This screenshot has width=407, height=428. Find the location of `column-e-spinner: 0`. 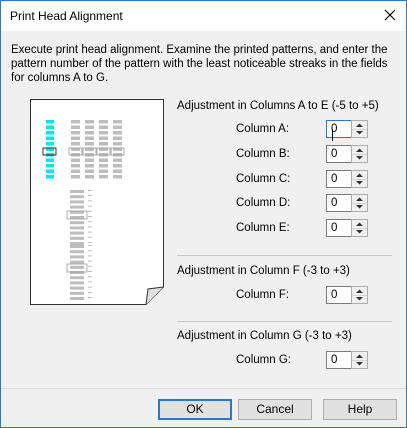

column-e-spinner: 0 is located at coordinates (347, 228).